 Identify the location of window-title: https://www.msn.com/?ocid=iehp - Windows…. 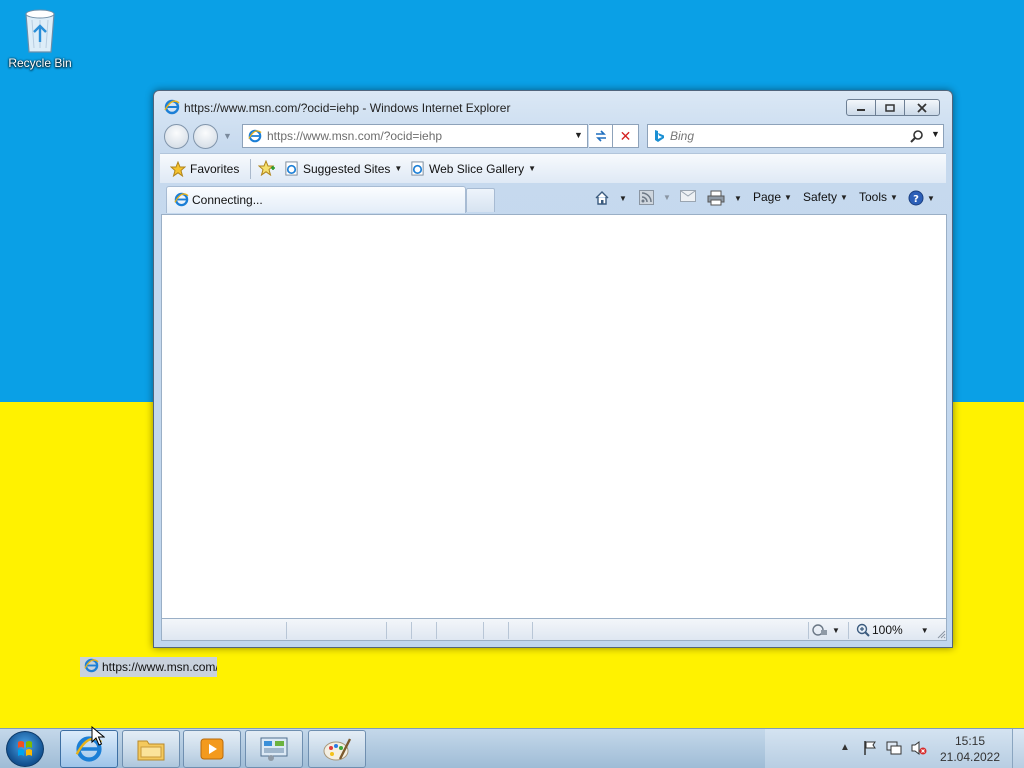
(347, 108).